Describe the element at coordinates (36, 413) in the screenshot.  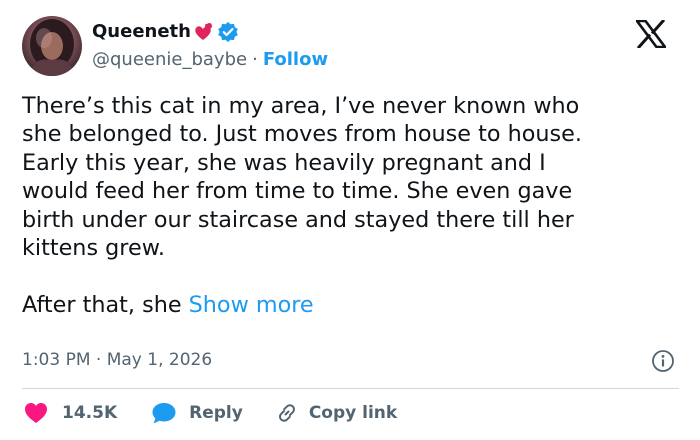
I see `heart-icon` at that location.